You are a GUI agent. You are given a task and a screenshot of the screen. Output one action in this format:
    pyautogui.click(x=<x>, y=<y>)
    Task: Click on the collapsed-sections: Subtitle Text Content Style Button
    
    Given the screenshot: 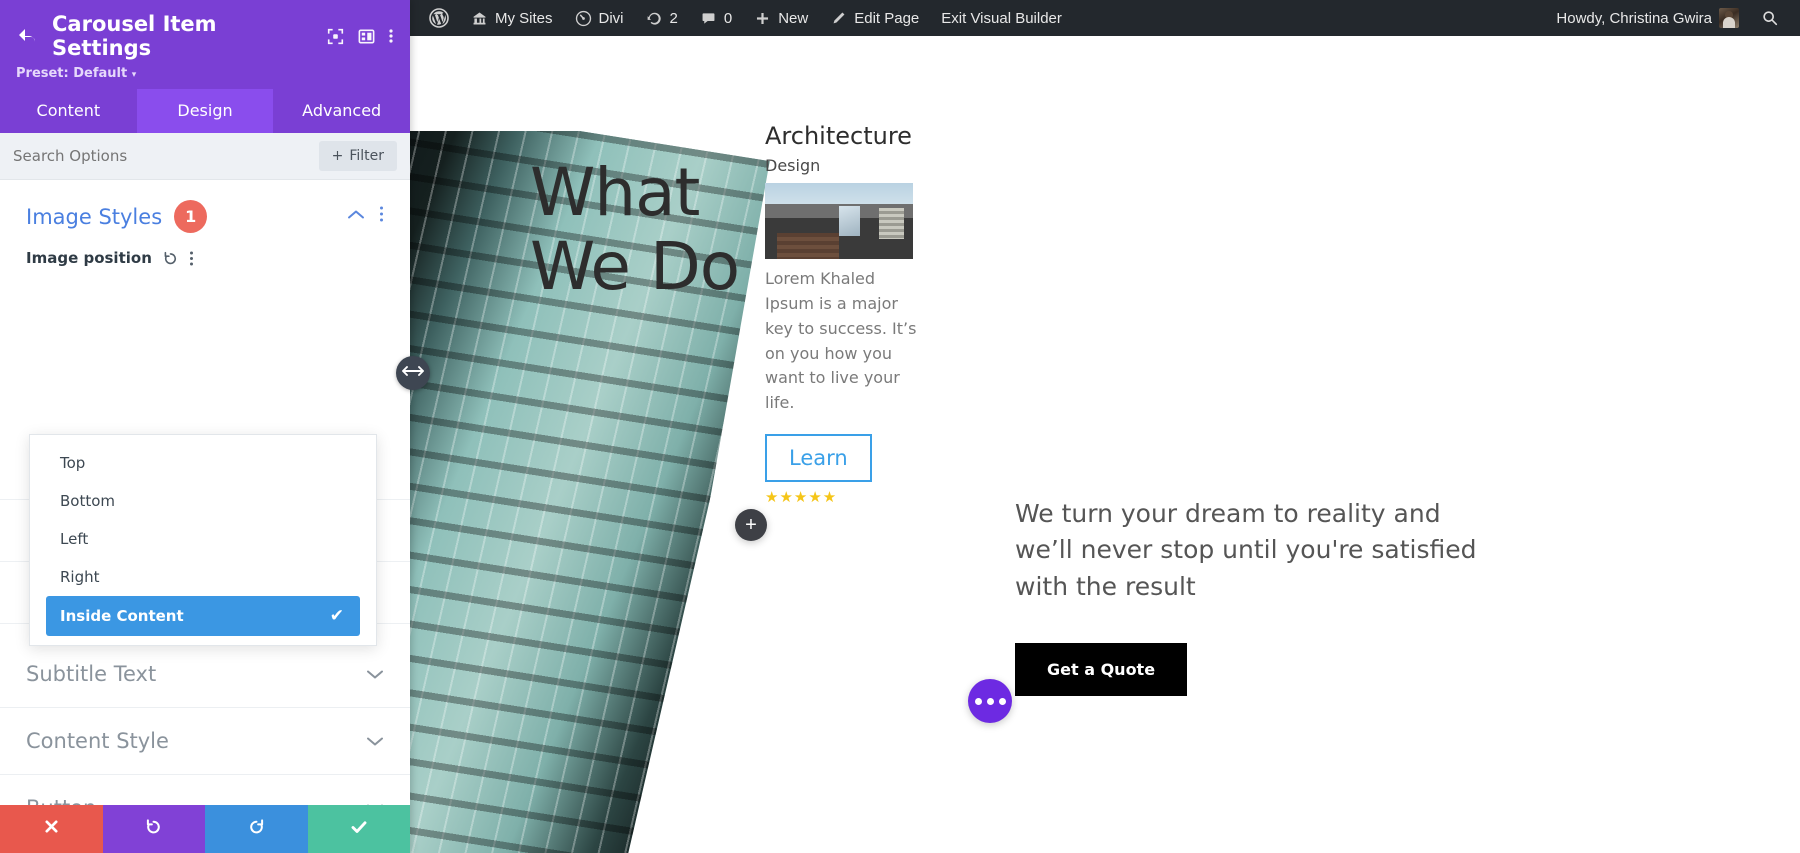 What is the action you would take?
    pyautogui.click(x=205, y=723)
    